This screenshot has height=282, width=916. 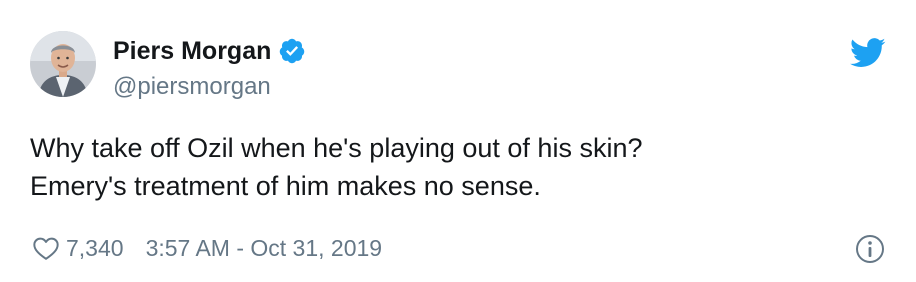 I want to click on twitter-bird-icon, so click(x=868, y=53).